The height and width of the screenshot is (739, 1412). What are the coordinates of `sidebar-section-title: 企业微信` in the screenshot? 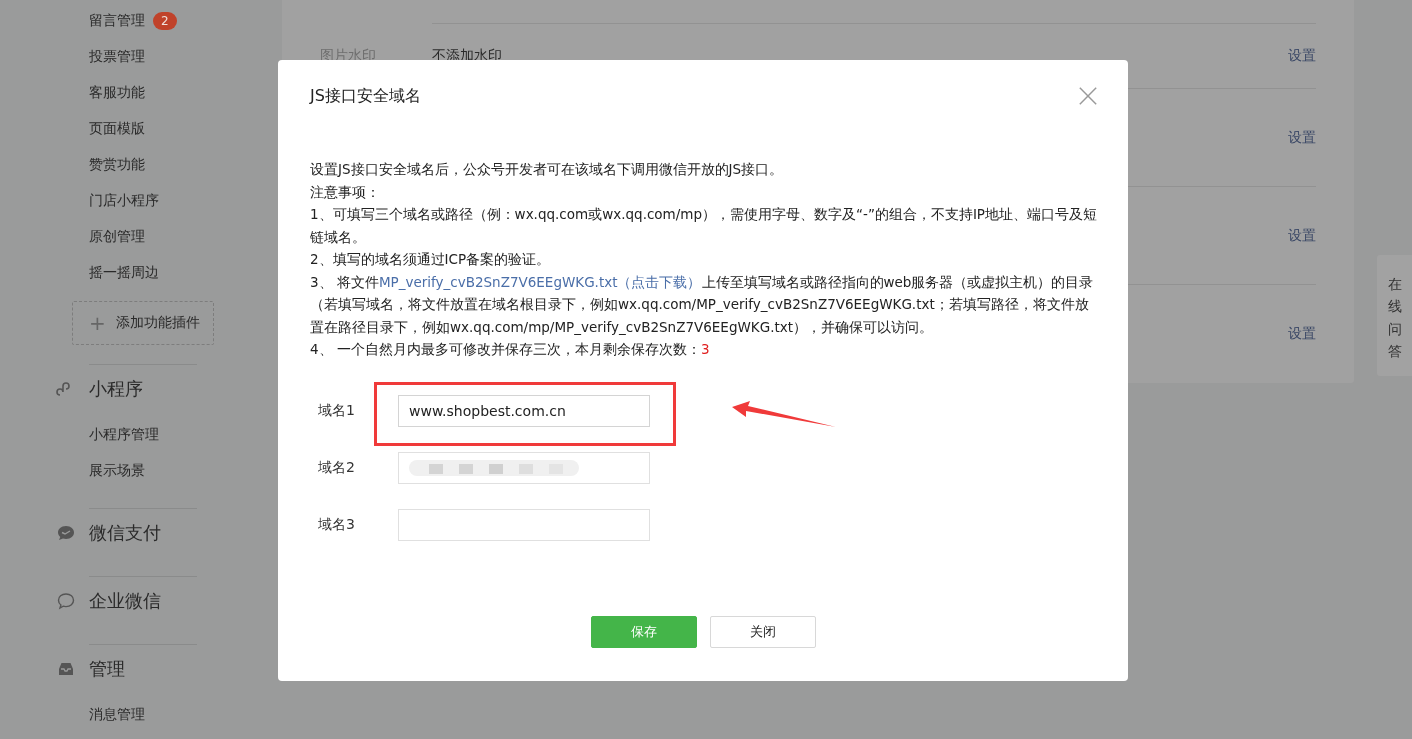 It's located at (125, 601).